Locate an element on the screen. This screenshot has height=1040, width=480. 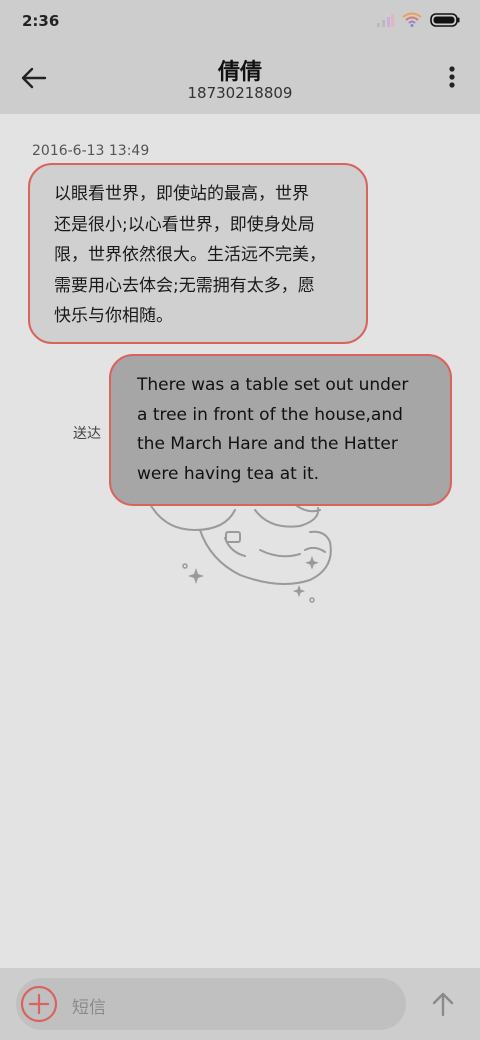
message-composer: 短信 is located at coordinates (240, 1004).